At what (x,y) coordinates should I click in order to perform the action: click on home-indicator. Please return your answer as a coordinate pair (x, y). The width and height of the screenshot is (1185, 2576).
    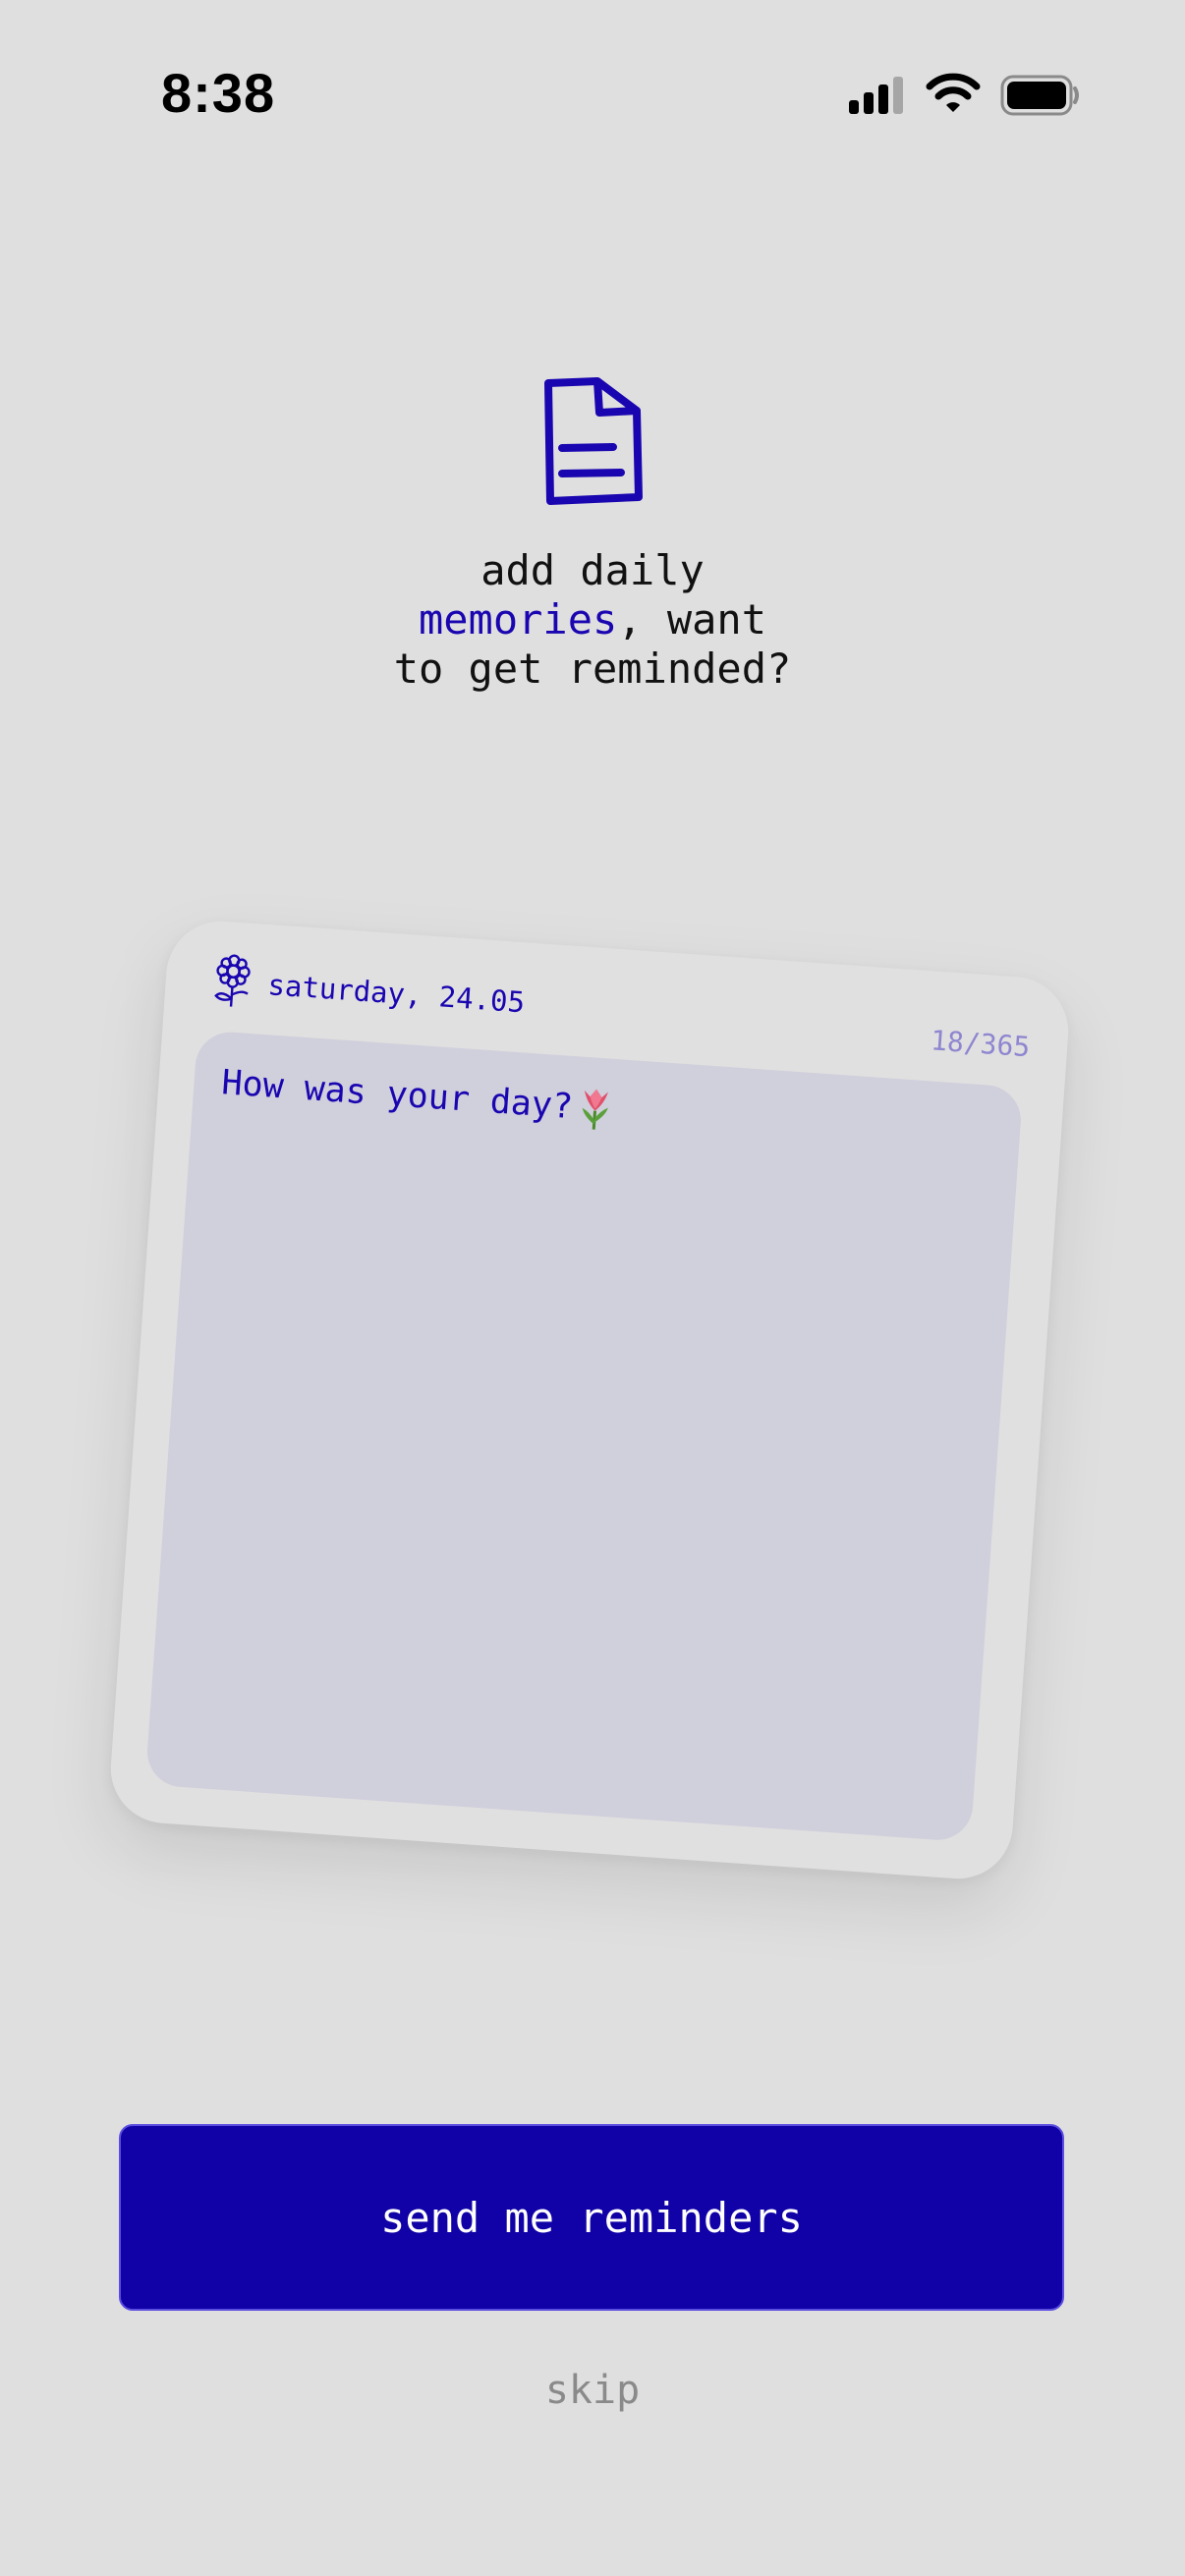
    Looking at the image, I should click on (592, 2551).